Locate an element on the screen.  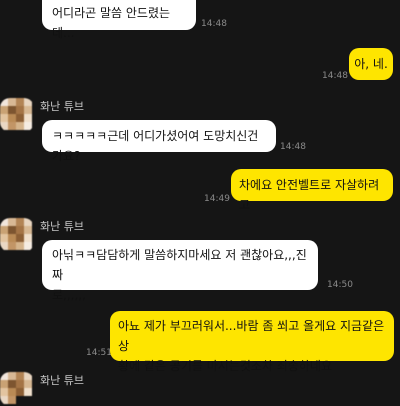
message-bubble-outgoing: 차에요 안전벨트로 자살하려고 is located at coordinates (312, 190).